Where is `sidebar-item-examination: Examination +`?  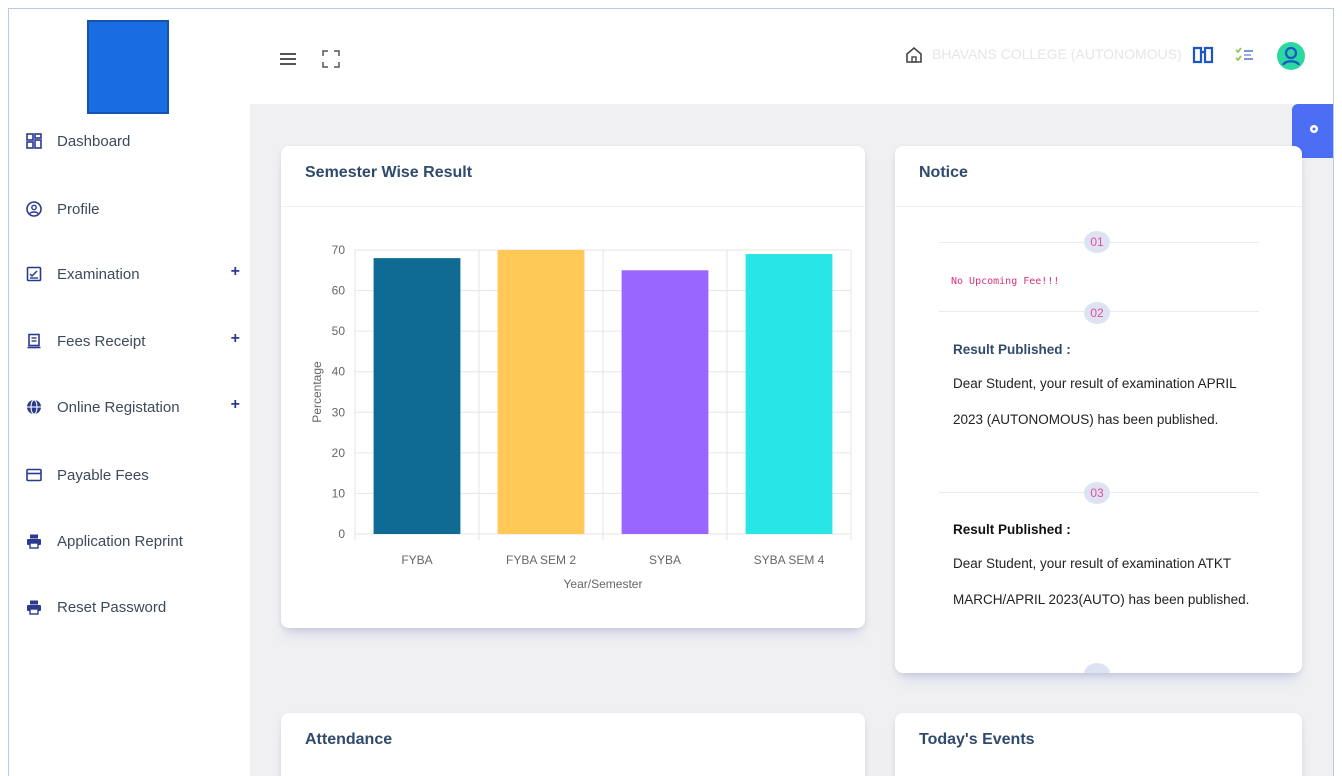 sidebar-item-examination: Examination + is located at coordinates (132, 274).